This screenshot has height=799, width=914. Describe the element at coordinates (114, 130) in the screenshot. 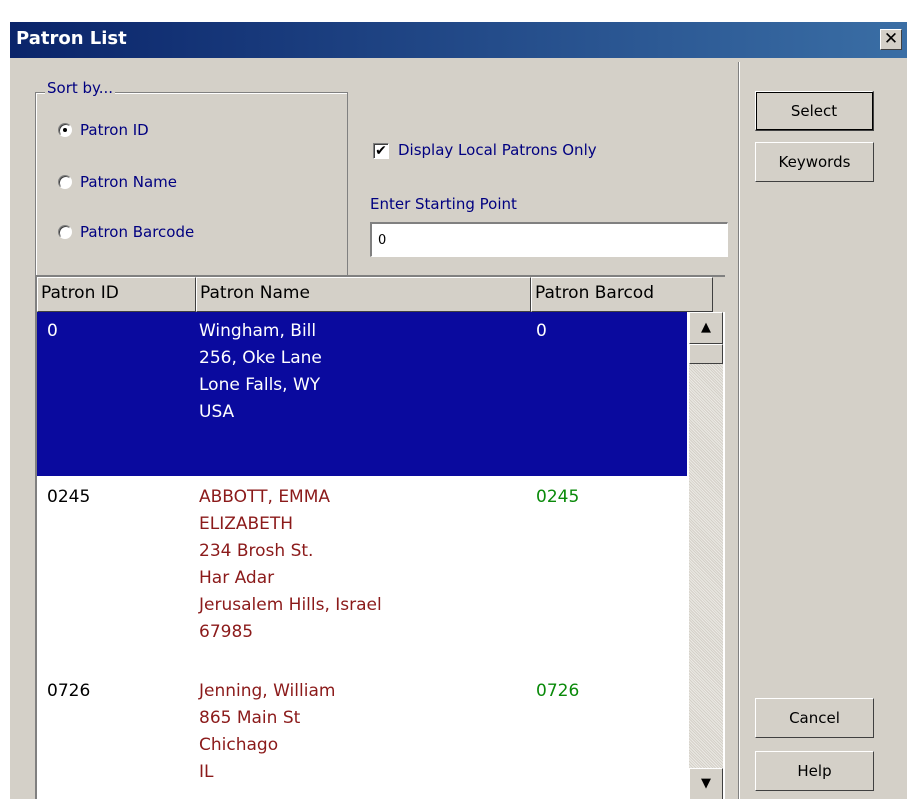

I see `radio-label: Patron ID` at that location.